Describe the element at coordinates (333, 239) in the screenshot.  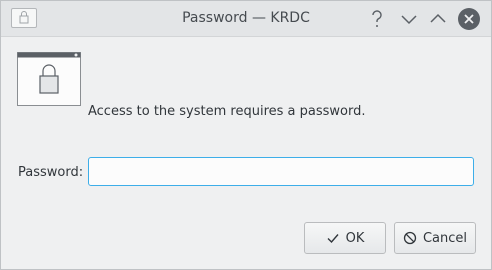
I see `checkmark-icon` at that location.